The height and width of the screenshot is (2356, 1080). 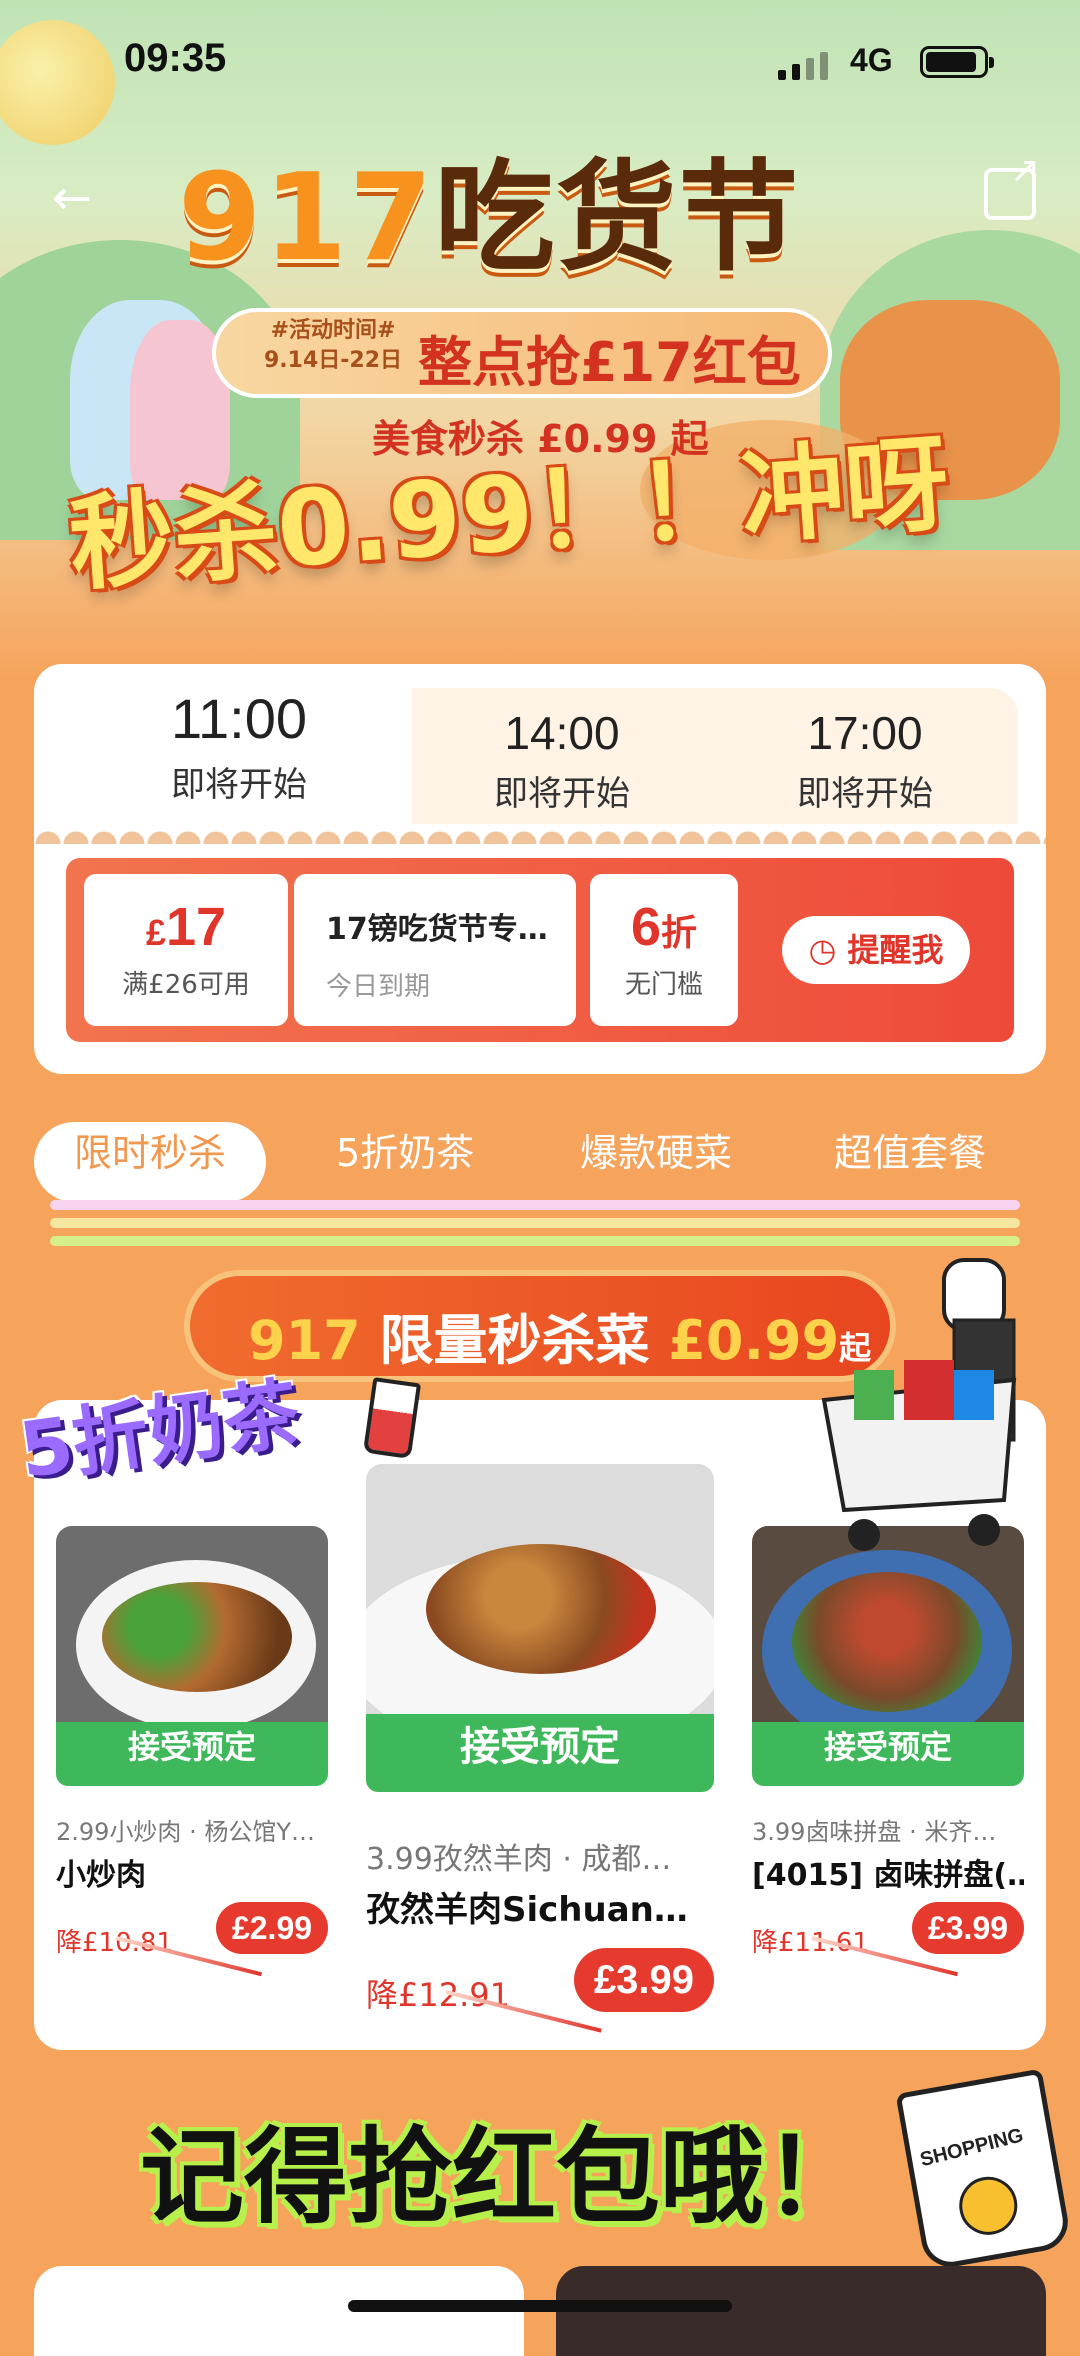 I want to click on discount-amount: 6, so click(x=646, y=927).